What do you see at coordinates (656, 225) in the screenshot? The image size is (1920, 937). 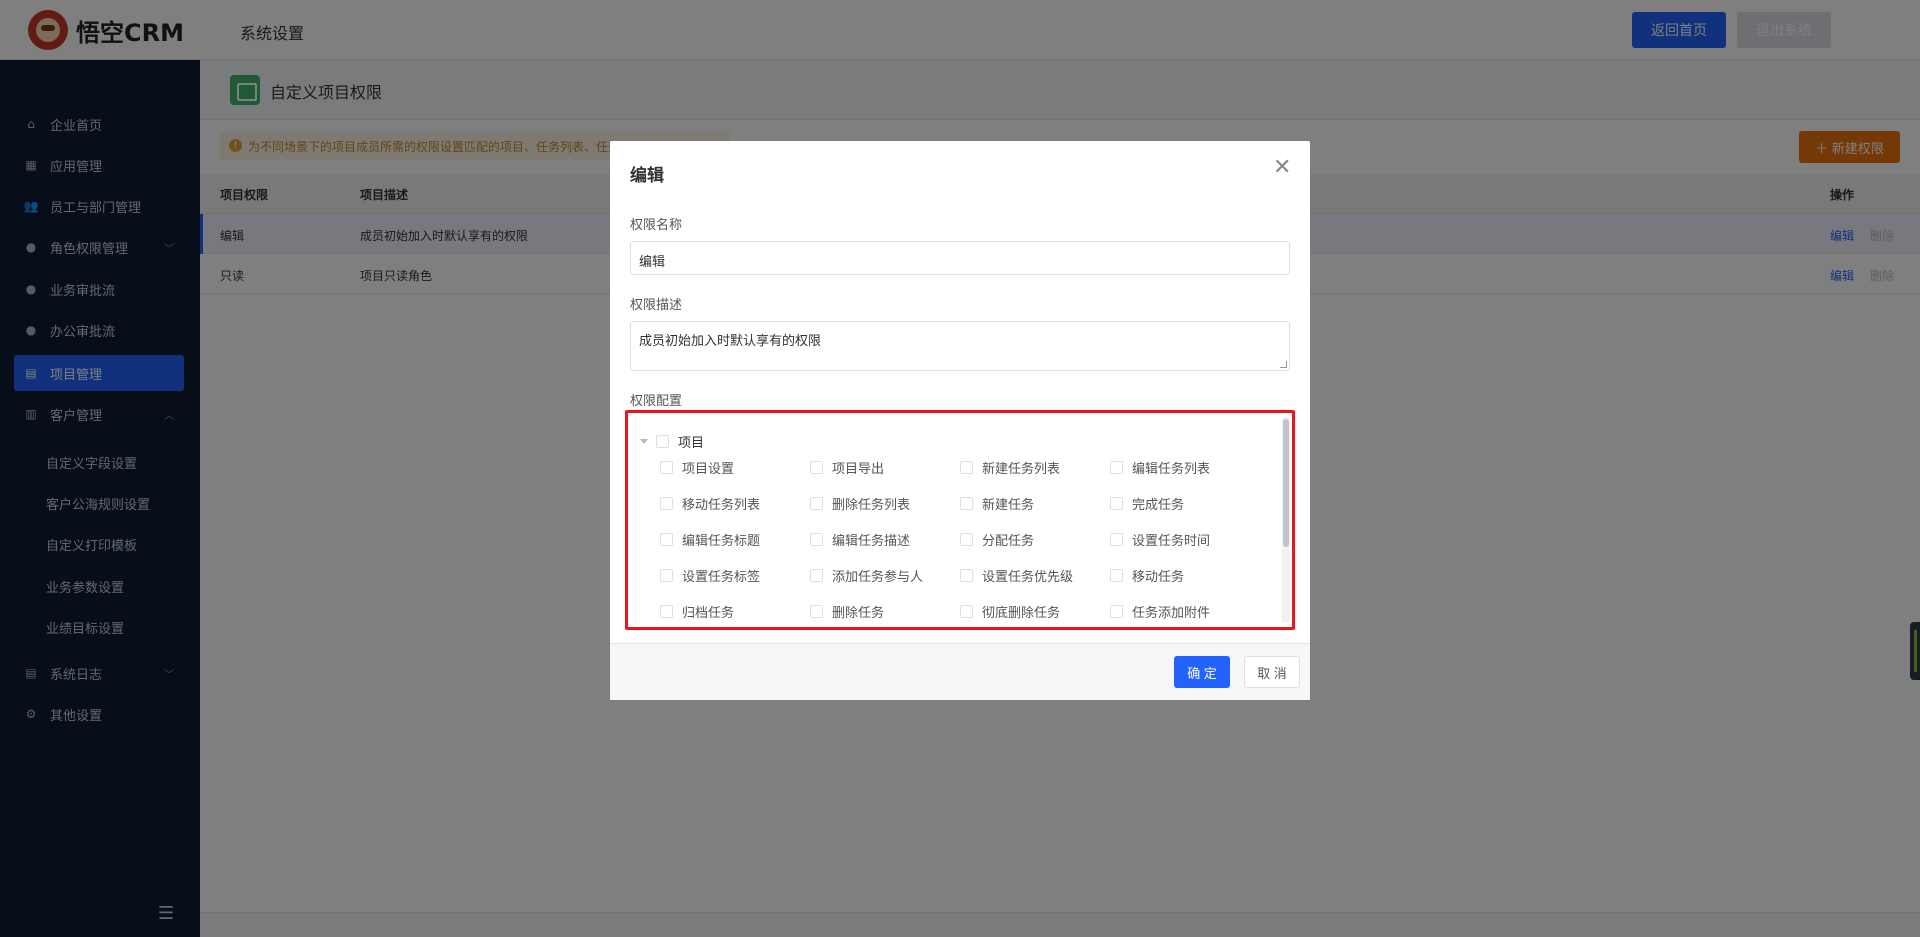 I see `name-label: 权限名称` at bounding box center [656, 225].